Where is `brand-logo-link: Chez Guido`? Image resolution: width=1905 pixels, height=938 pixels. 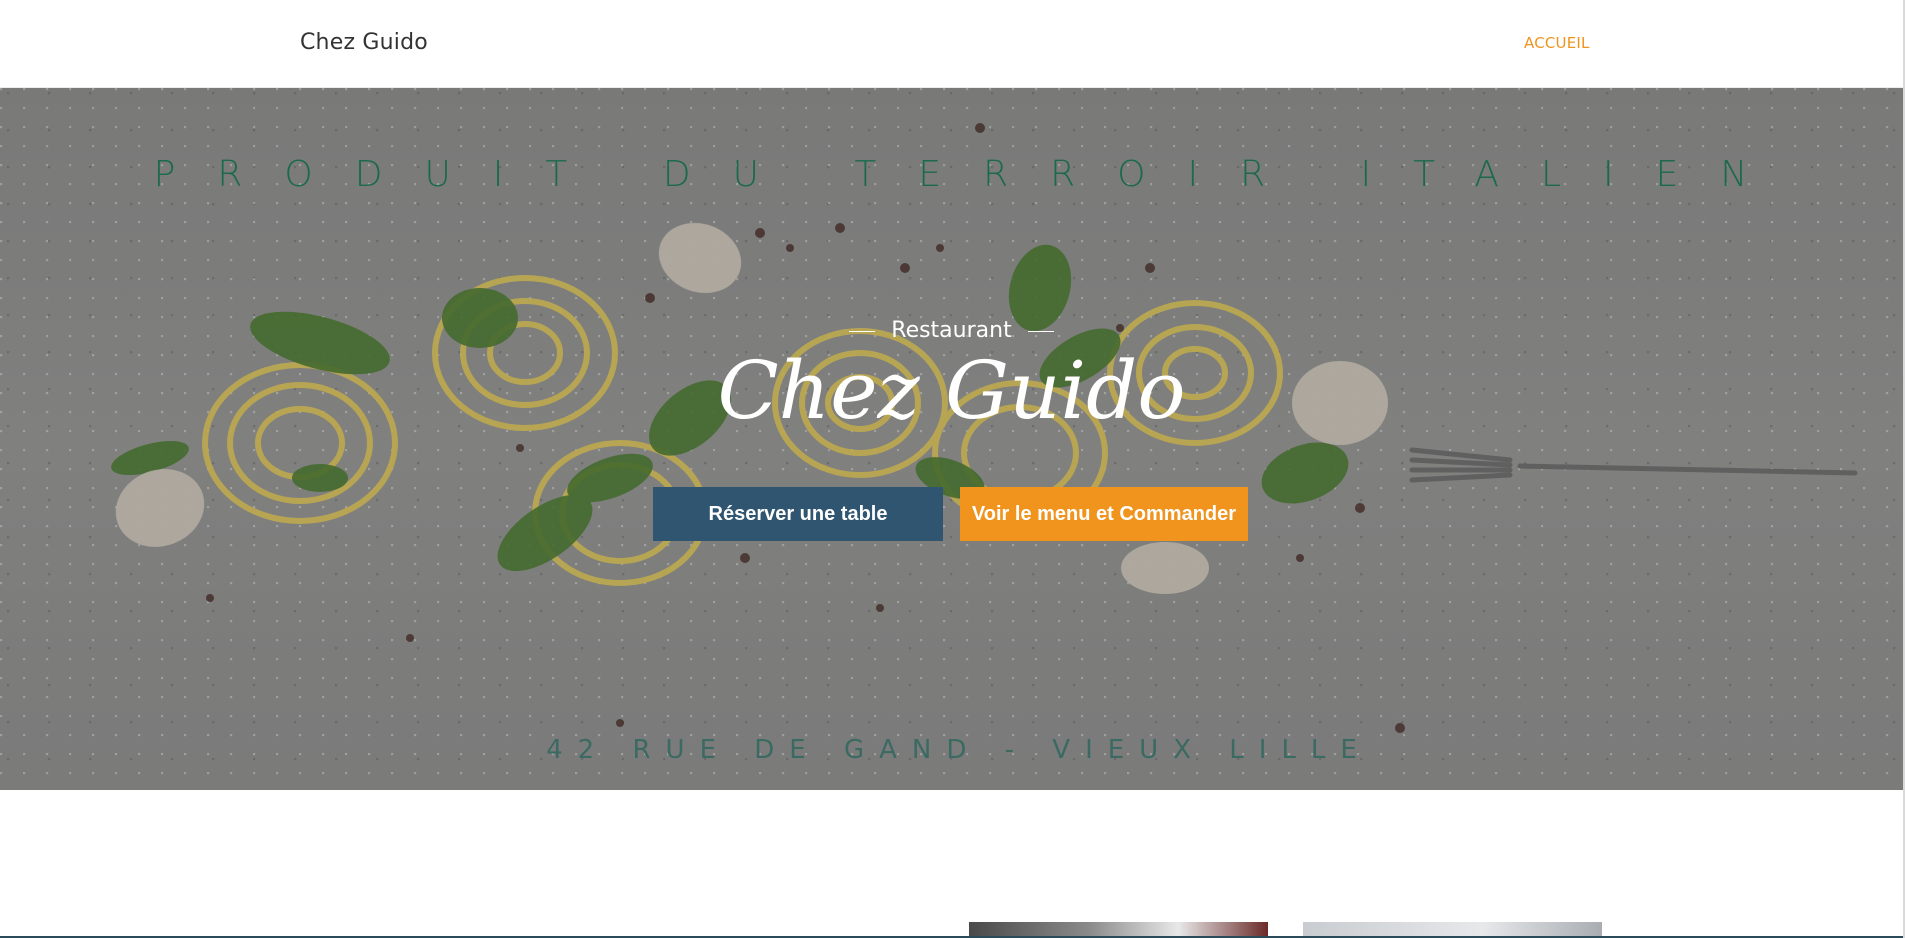 brand-logo-link: Chez Guido is located at coordinates (364, 42).